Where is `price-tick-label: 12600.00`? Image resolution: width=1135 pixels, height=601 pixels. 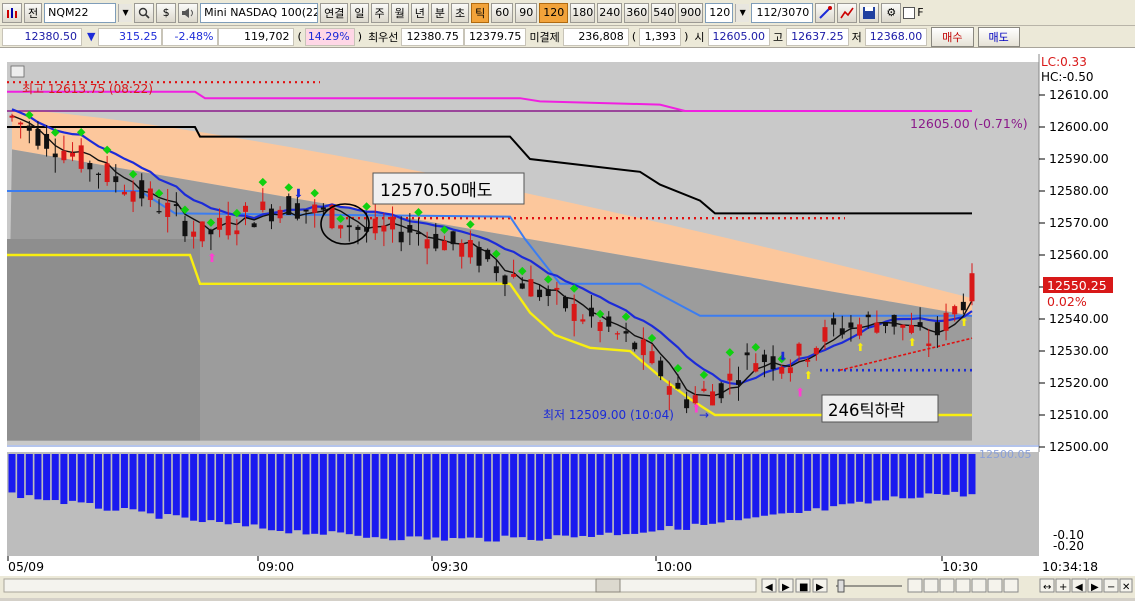 price-tick-label: 12600.00 is located at coordinates (1079, 126).